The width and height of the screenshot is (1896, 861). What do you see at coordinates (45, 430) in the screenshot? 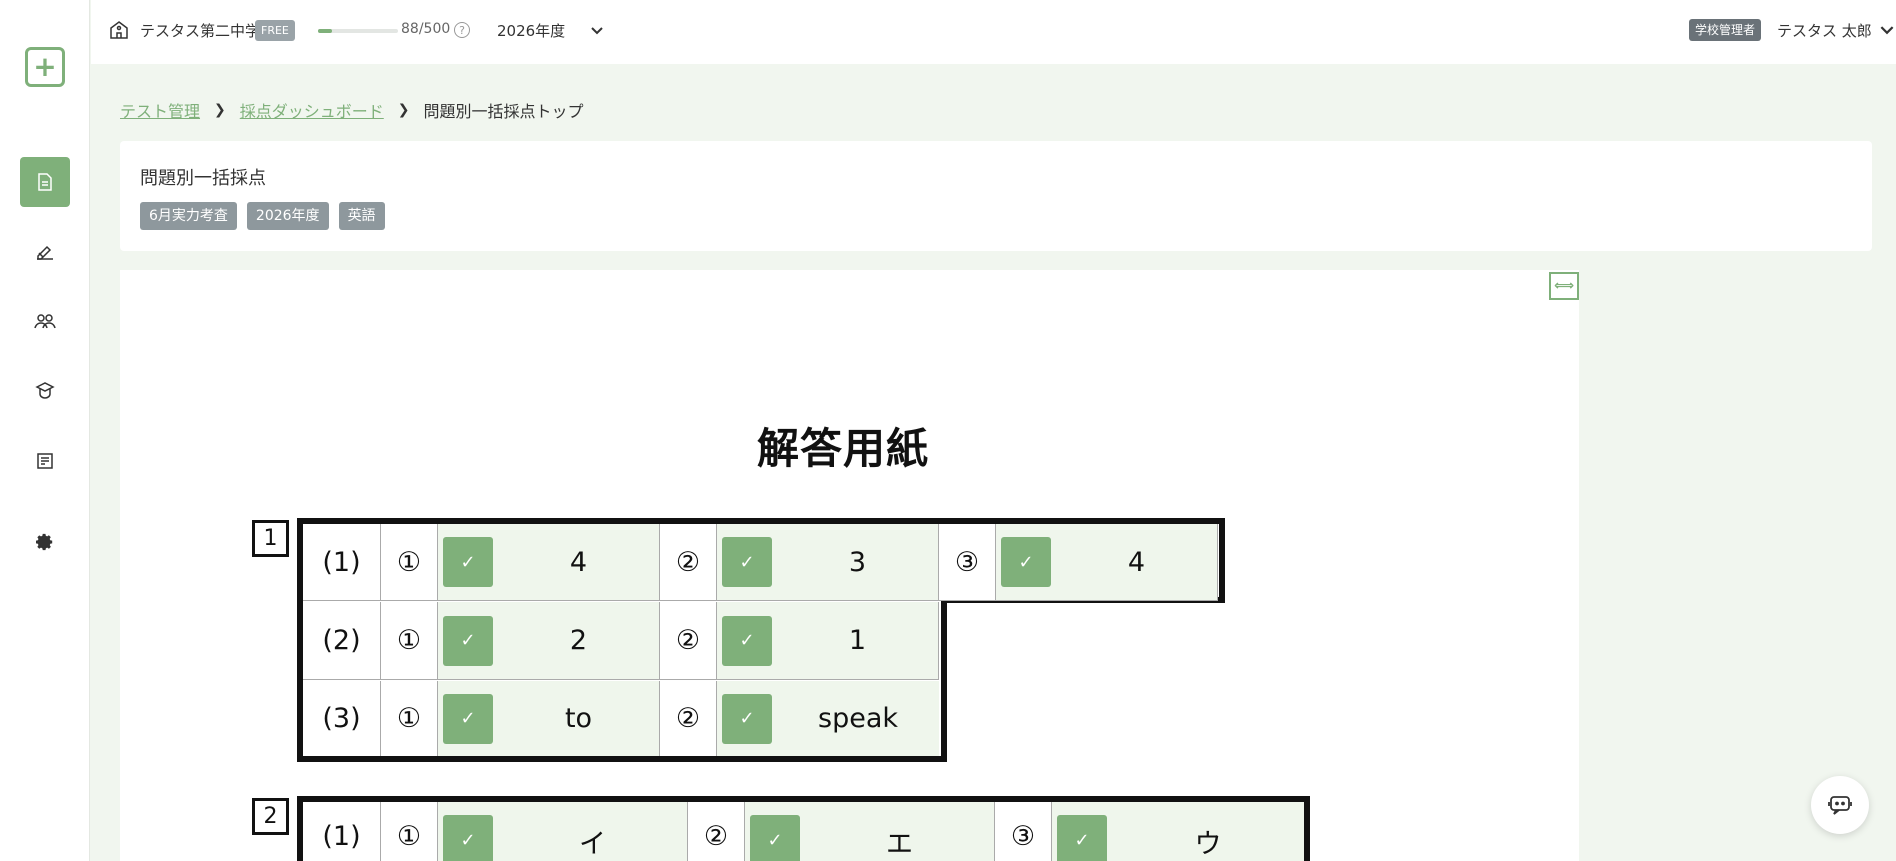
I see `sidebar: +` at bounding box center [45, 430].